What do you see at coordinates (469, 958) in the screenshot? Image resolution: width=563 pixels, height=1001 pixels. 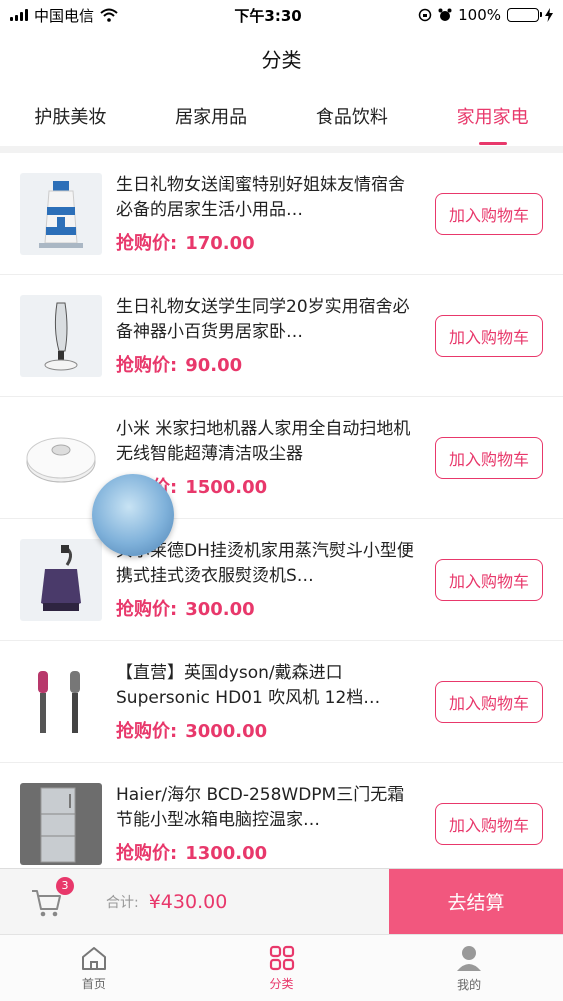 I see `user-icon` at bounding box center [469, 958].